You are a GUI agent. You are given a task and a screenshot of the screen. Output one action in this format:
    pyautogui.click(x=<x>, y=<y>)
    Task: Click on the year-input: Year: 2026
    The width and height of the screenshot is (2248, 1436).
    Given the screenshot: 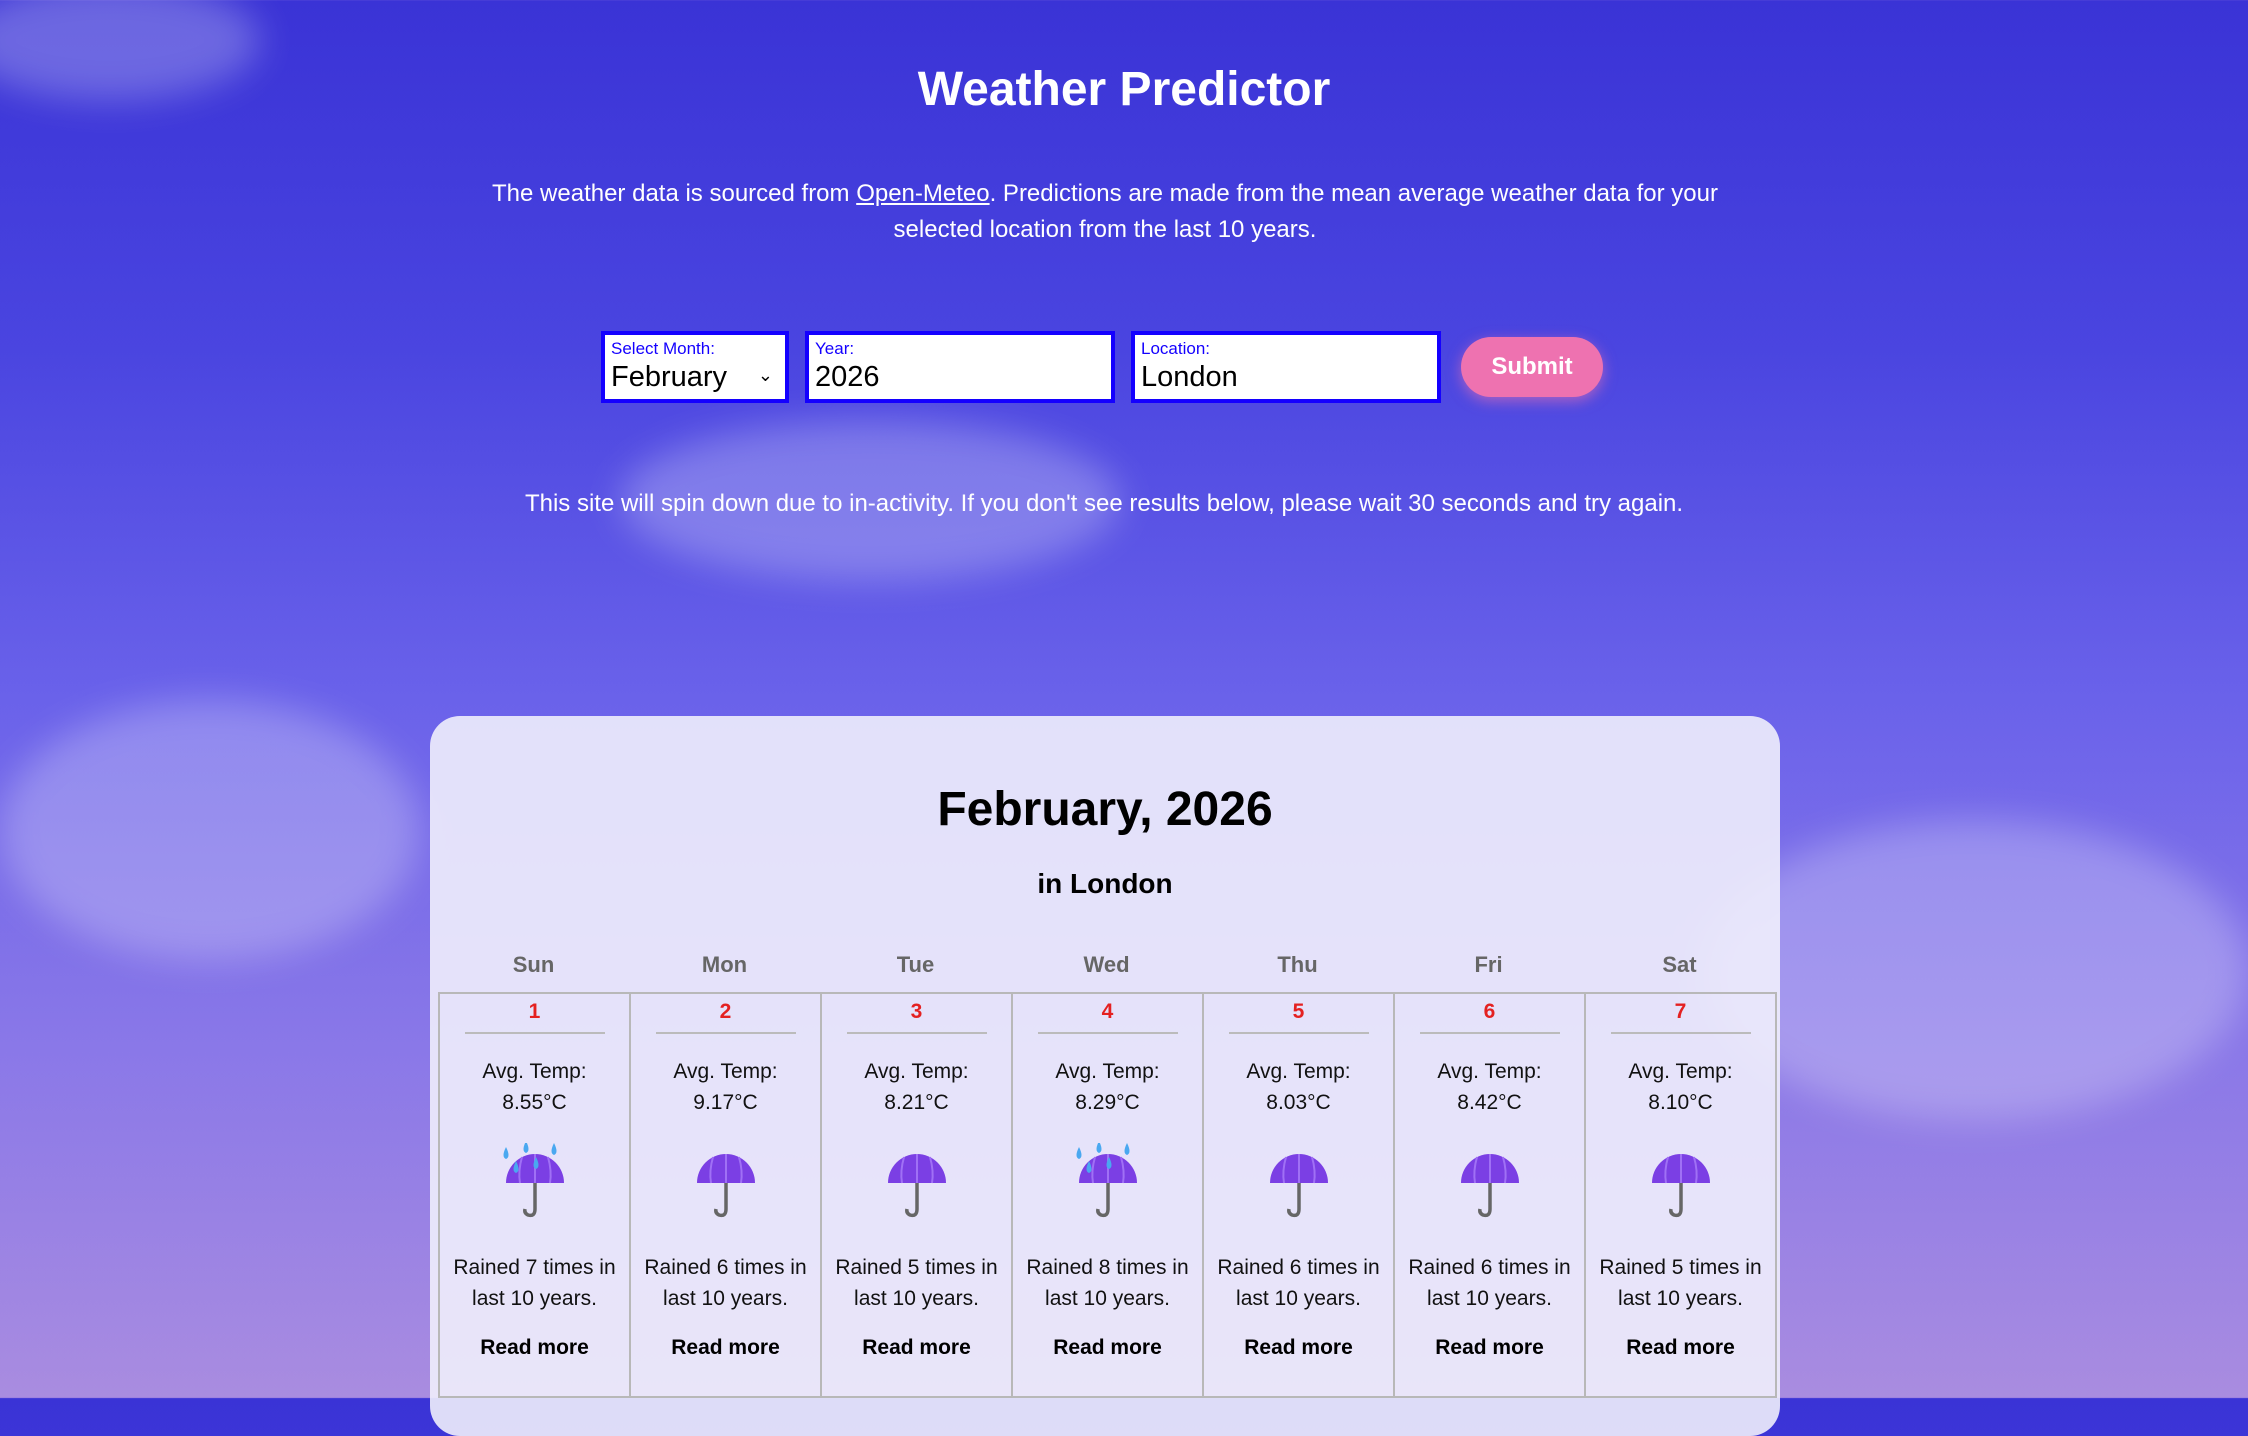 What is the action you would take?
    pyautogui.click(x=960, y=367)
    